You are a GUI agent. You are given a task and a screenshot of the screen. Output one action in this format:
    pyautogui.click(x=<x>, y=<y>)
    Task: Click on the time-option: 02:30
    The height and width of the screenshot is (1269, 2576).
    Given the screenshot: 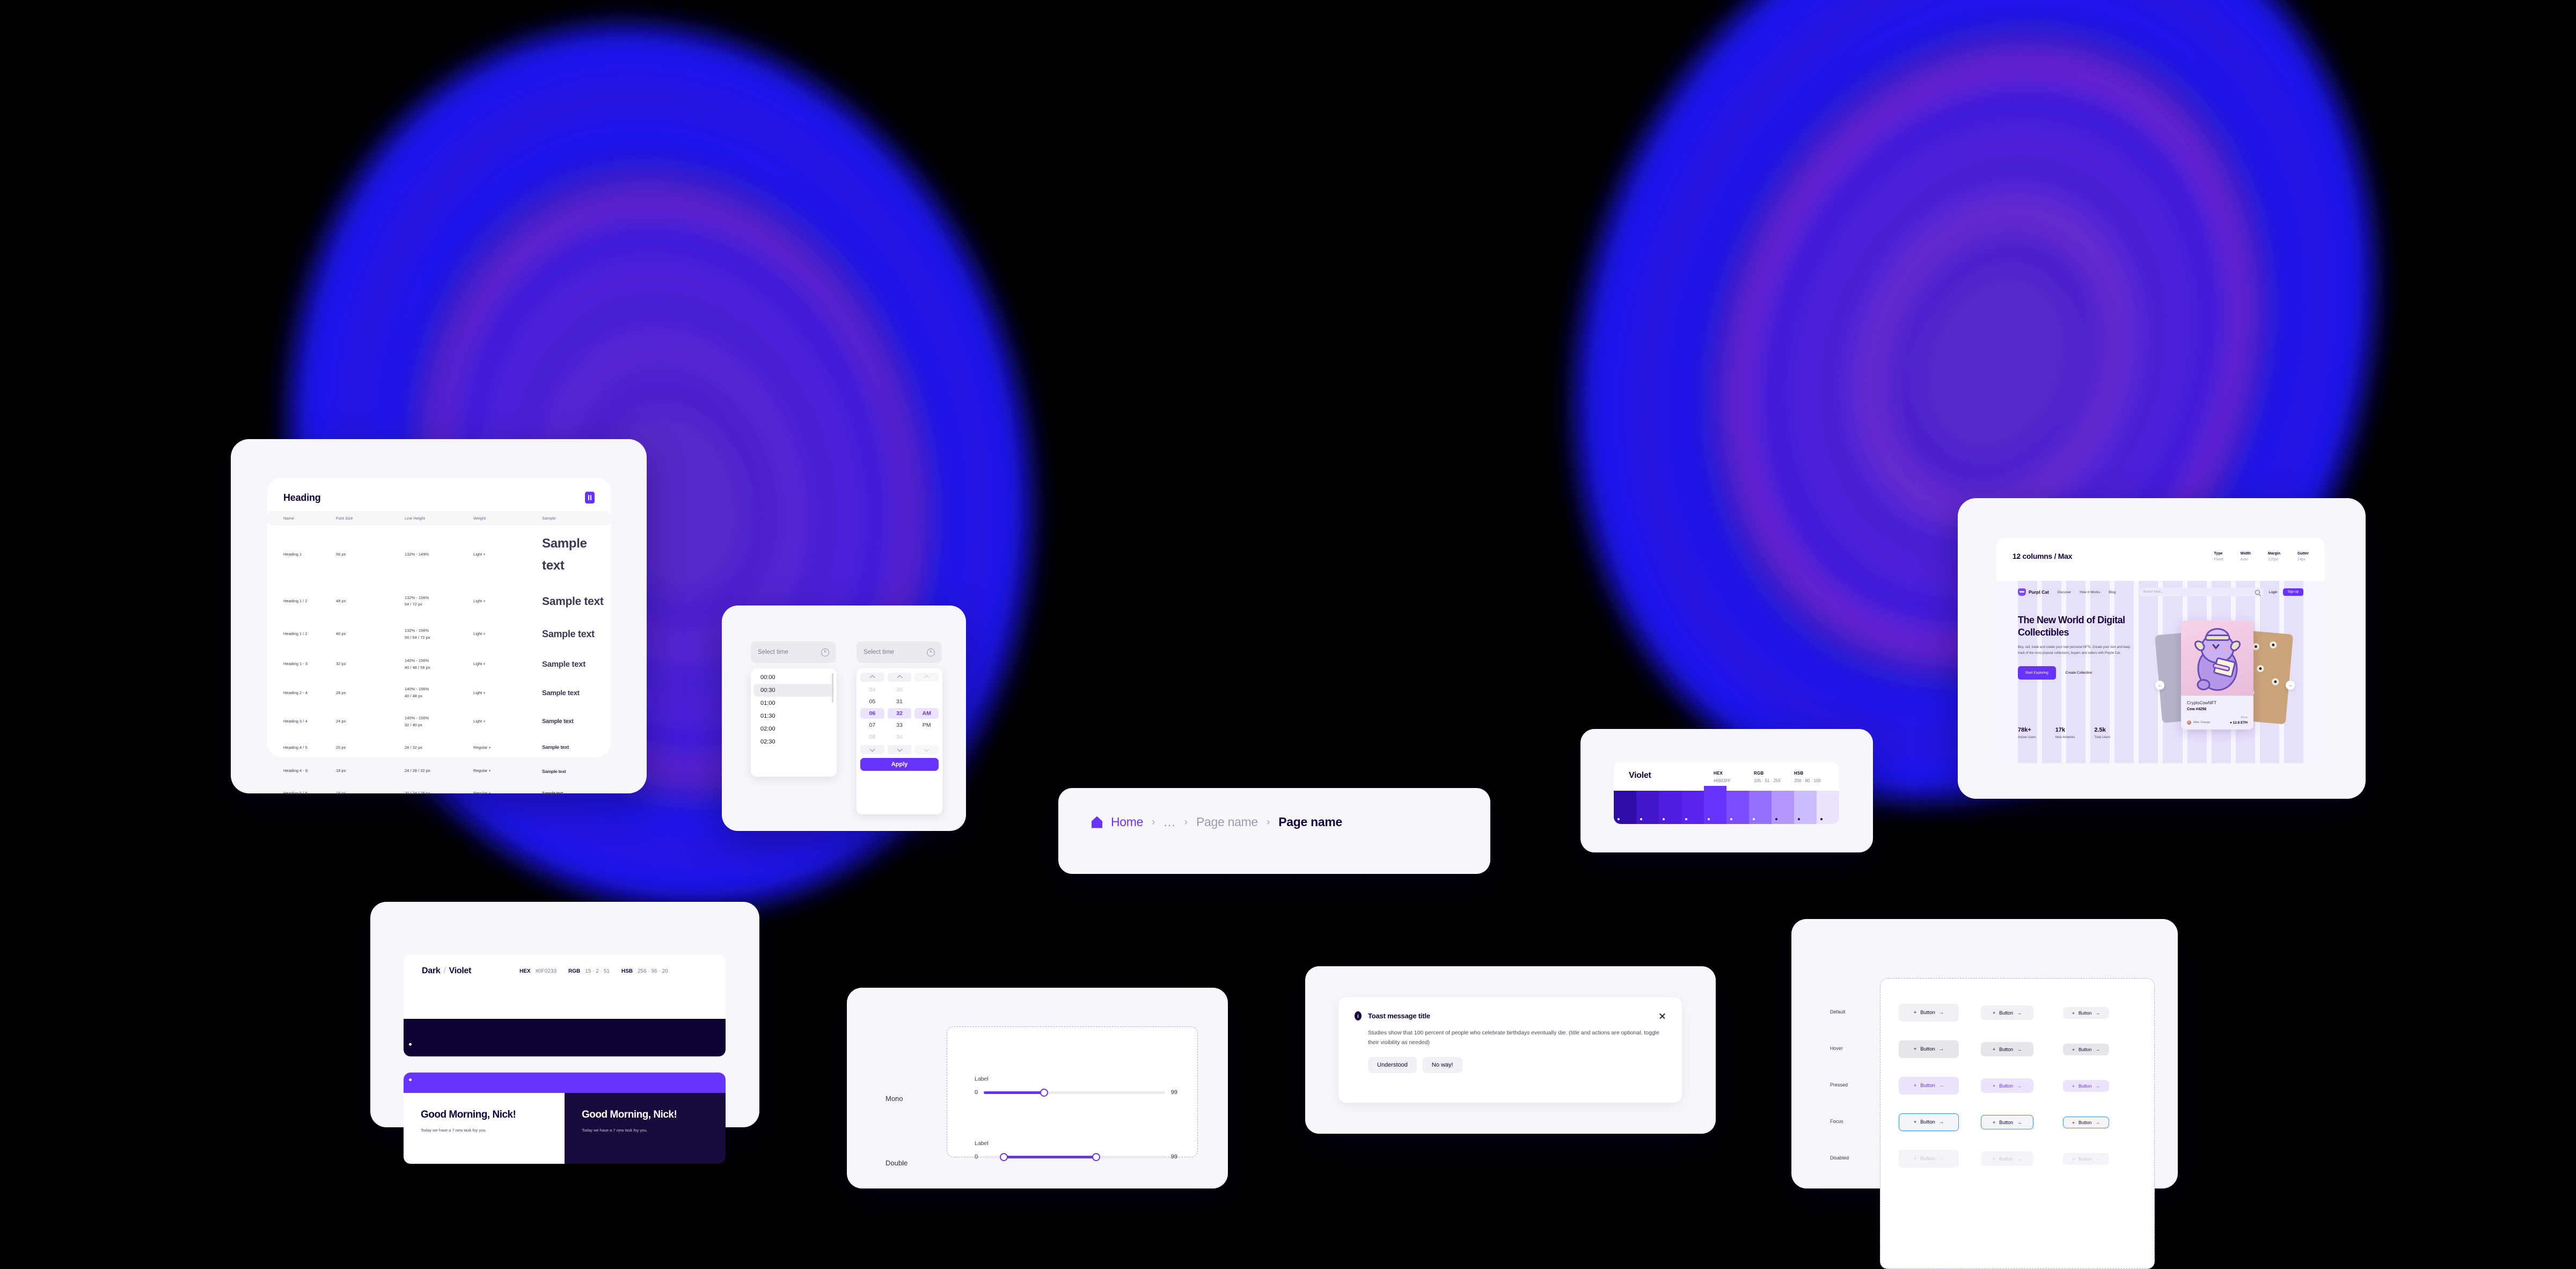 What is the action you would take?
    pyautogui.click(x=793, y=742)
    